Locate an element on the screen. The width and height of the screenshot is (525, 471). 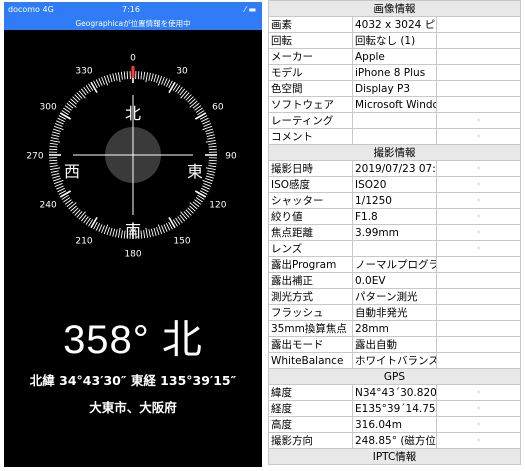
property-value: 2019/07/23 07:17:33 is located at coordinates (394, 168).